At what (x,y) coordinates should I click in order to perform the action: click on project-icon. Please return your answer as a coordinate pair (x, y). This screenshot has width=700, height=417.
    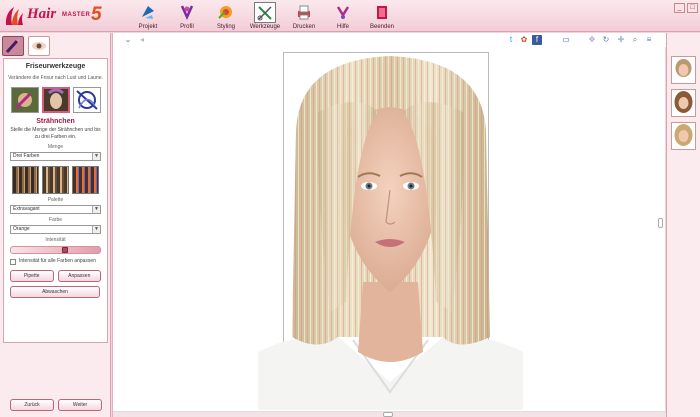
    Looking at the image, I should click on (148, 12).